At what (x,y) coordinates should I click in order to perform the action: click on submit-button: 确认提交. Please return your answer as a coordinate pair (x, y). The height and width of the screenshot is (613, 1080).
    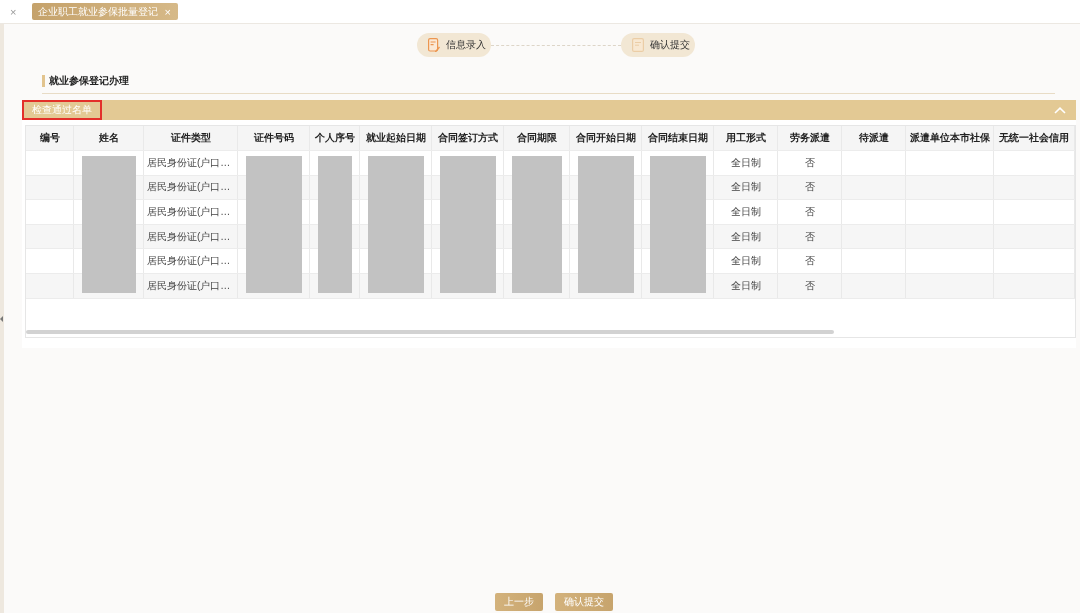
    Looking at the image, I should click on (583, 602).